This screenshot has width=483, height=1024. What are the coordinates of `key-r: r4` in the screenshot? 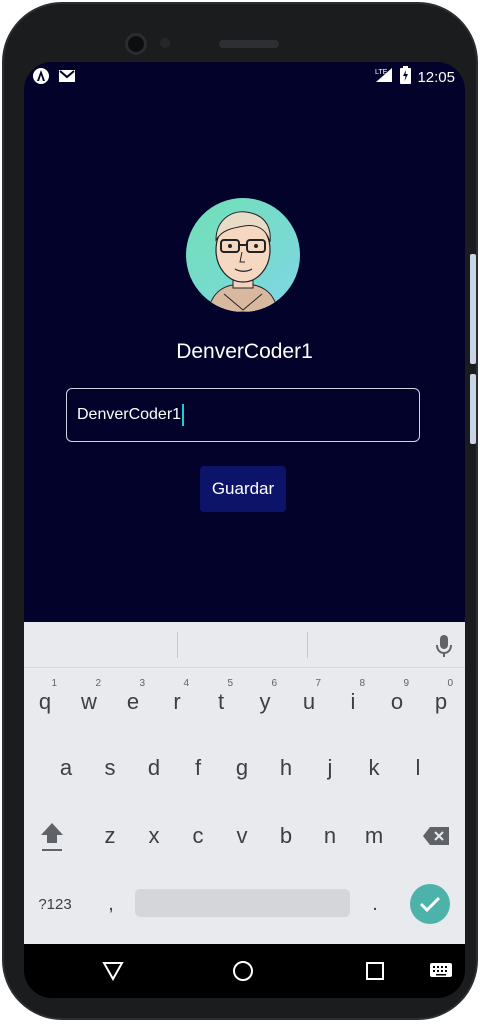 It's located at (177, 702).